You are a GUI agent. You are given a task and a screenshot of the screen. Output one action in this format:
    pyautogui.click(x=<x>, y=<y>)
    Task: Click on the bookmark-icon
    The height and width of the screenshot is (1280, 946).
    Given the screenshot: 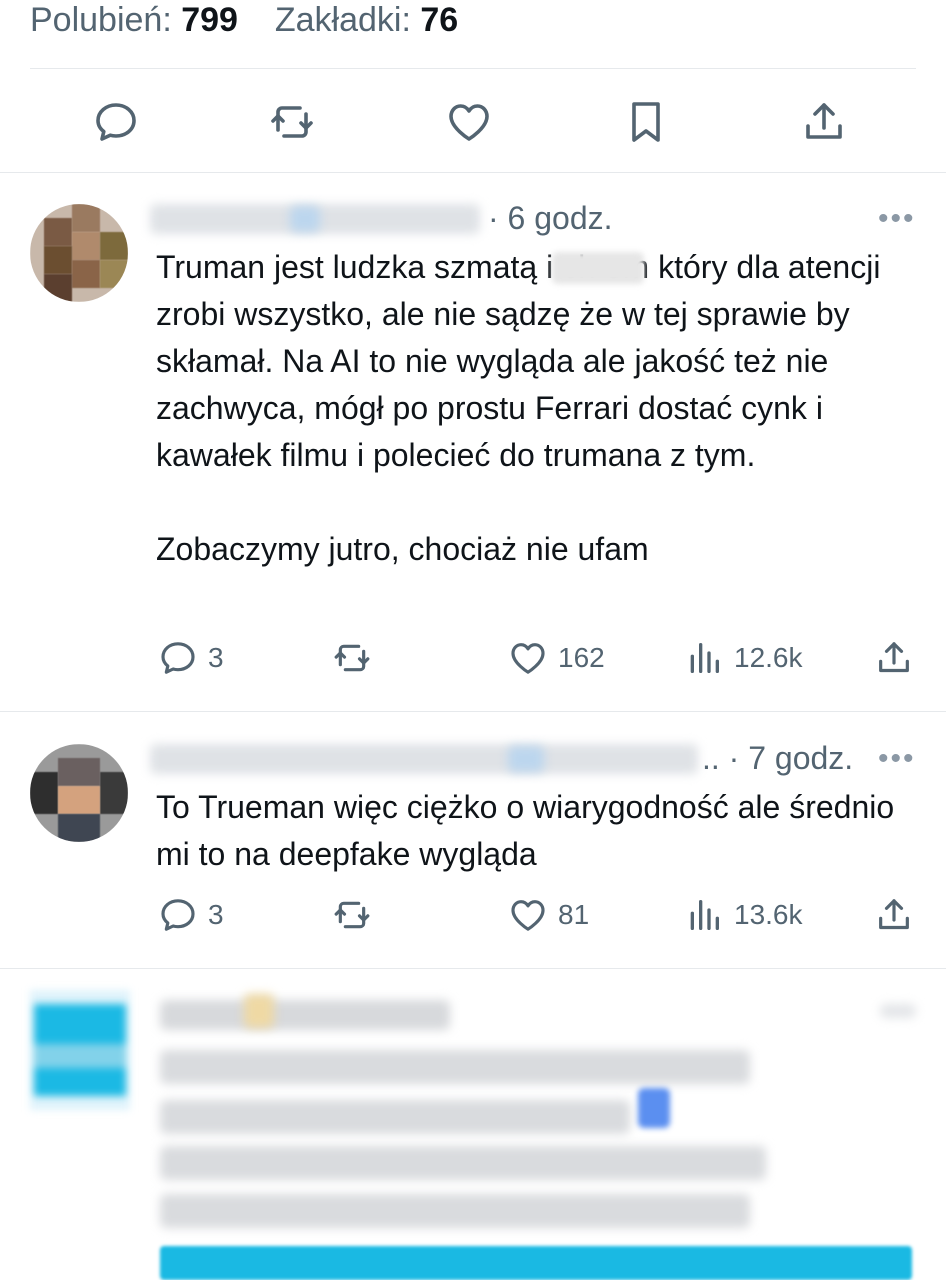 What is the action you would take?
    pyautogui.click(x=646, y=122)
    